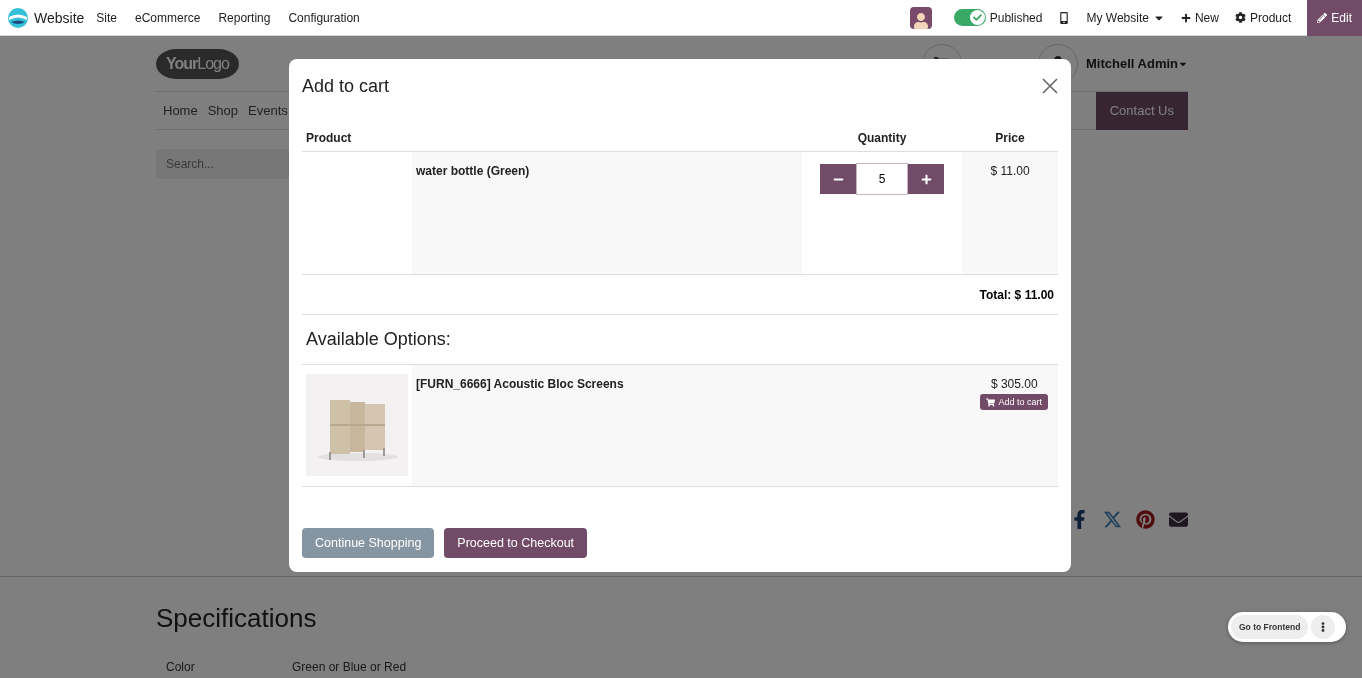 Image resolution: width=1362 pixels, height=678 pixels. What do you see at coordinates (1014, 402) in the screenshot?
I see `add-to-cart-button: Add to cart` at bounding box center [1014, 402].